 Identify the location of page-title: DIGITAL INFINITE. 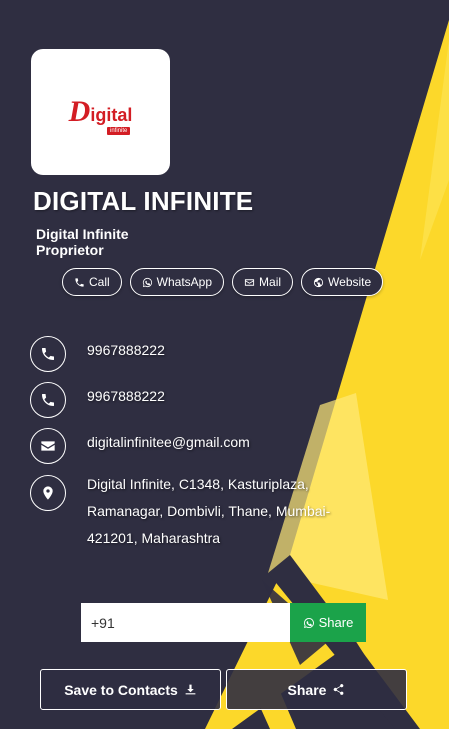
(143, 201).